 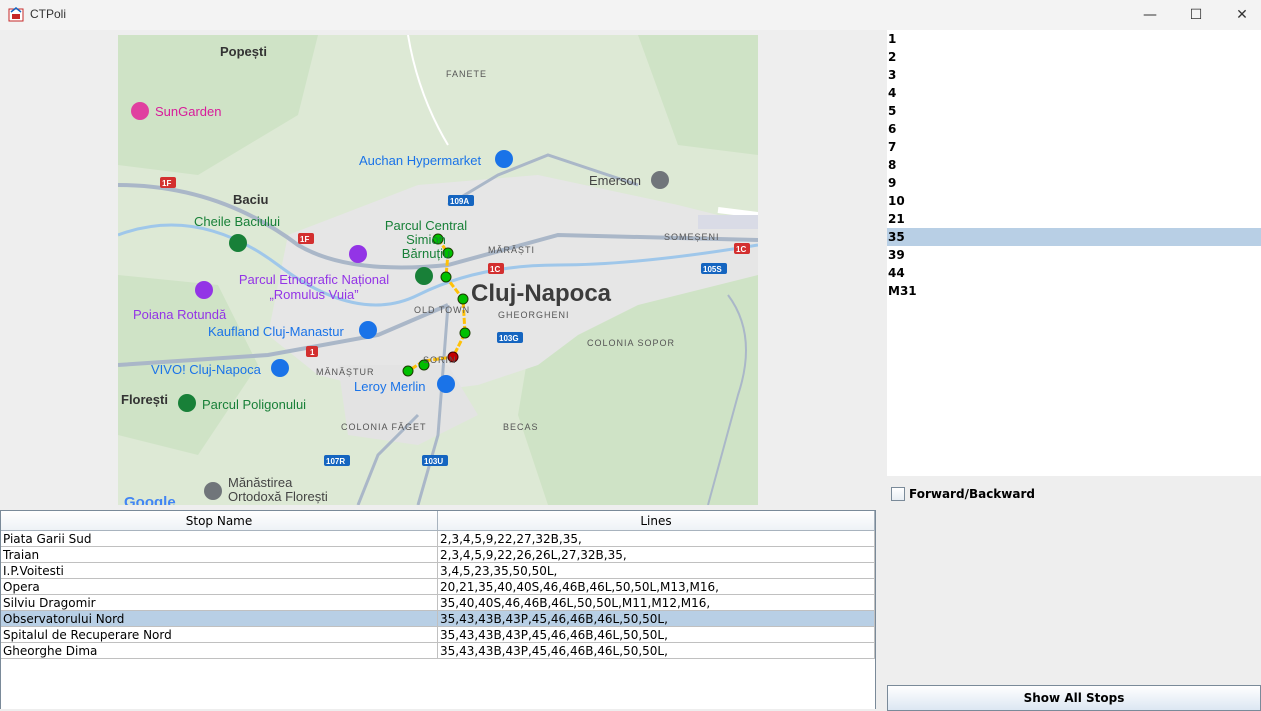 I want to click on route-list-item: 1, so click(x=1074, y=39).